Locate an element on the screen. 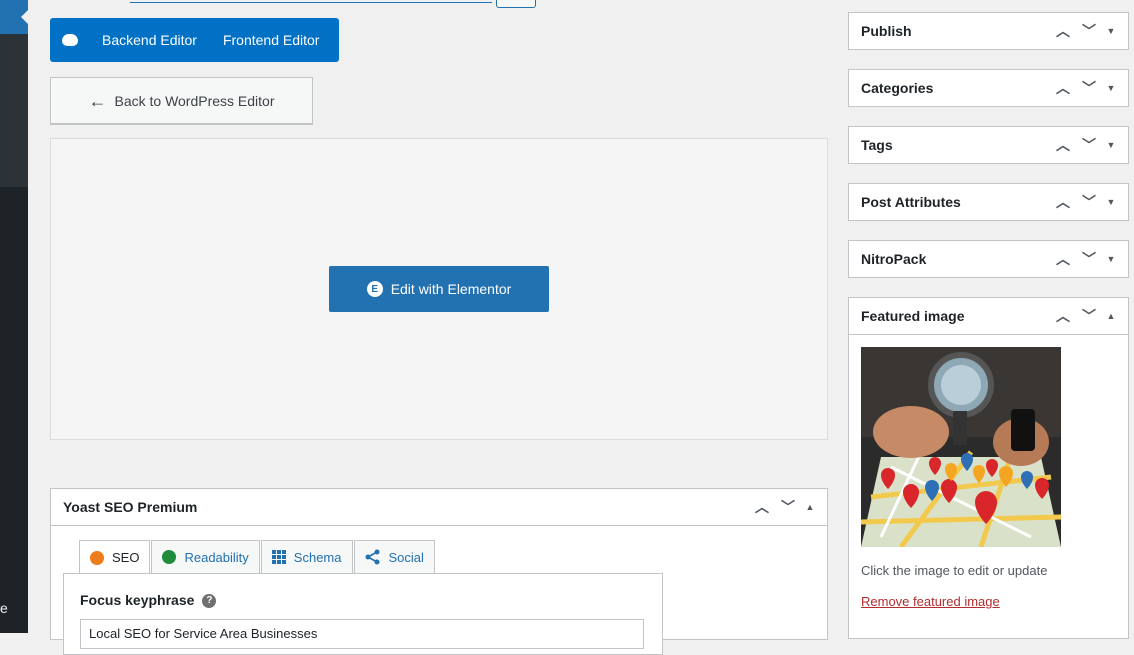 This screenshot has height=655, width=1134. publish-box-header: Publish ︿ ﹀ ▼ is located at coordinates (988, 31).